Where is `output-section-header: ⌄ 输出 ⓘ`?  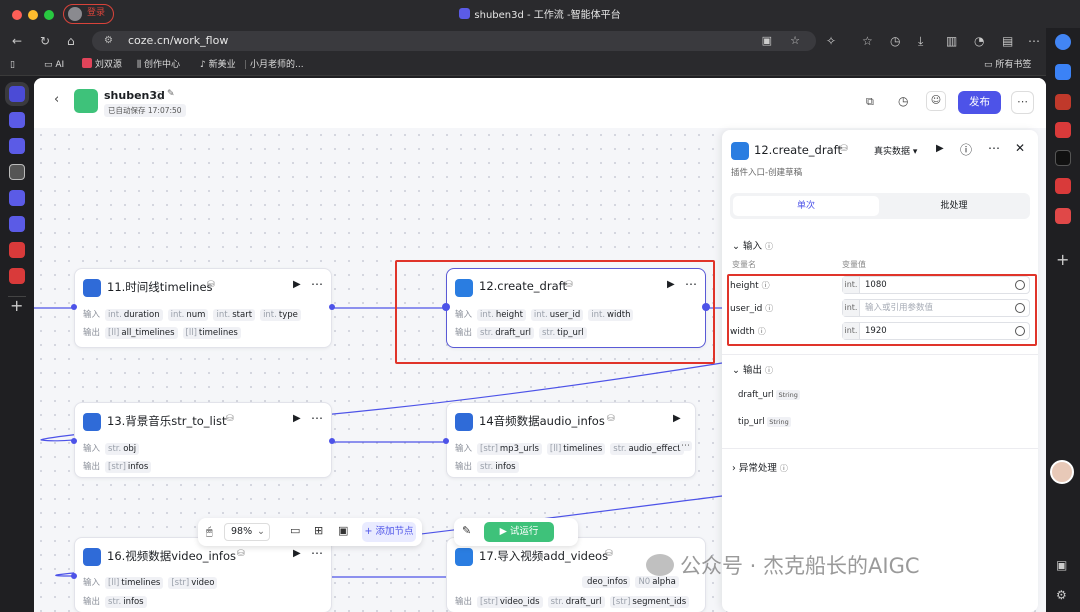 output-section-header: ⌄ 输出 ⓘ is located at coordinates (752, 369).